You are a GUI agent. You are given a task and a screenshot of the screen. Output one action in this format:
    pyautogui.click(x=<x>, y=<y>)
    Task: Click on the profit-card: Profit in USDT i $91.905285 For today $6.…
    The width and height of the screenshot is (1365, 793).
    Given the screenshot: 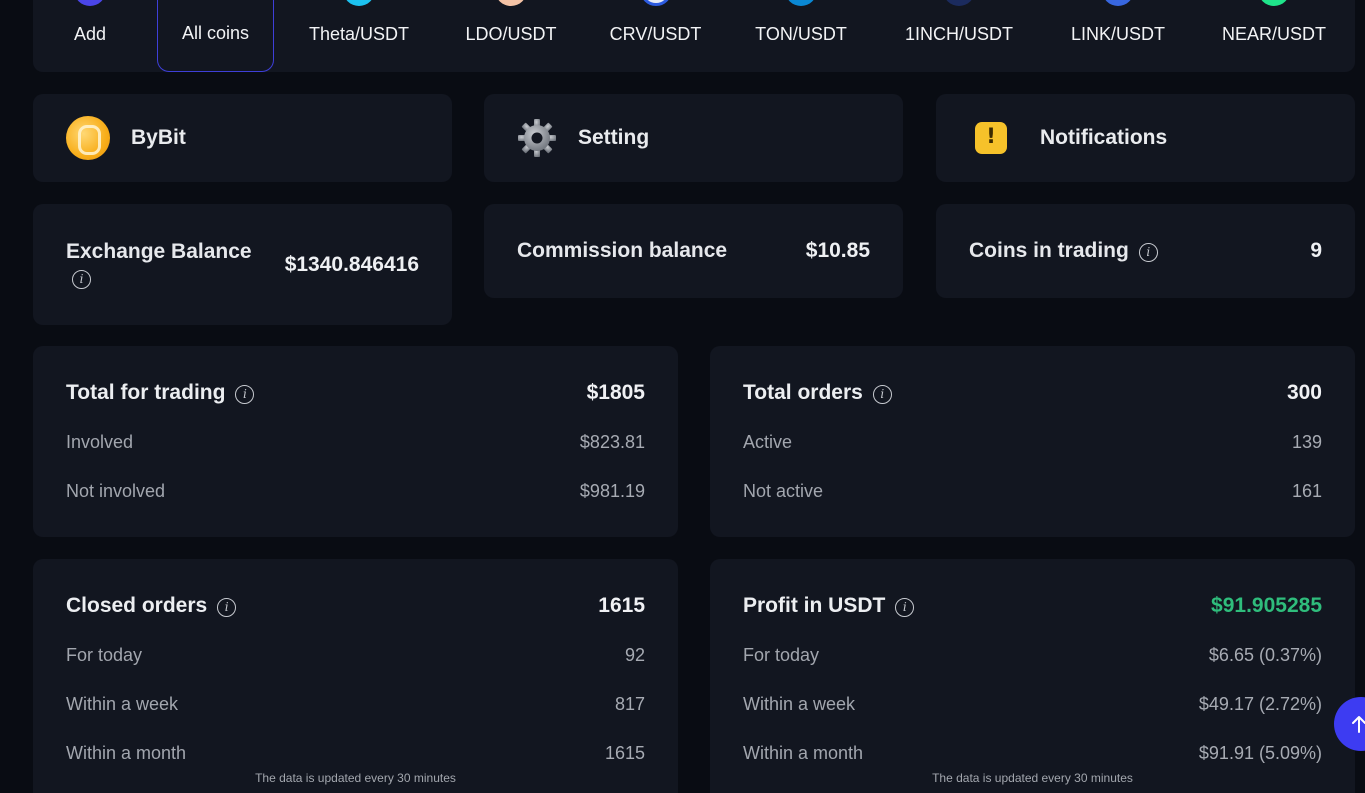 What is the action you would take?
    pyautogui.click(x=1032, y=676)
    